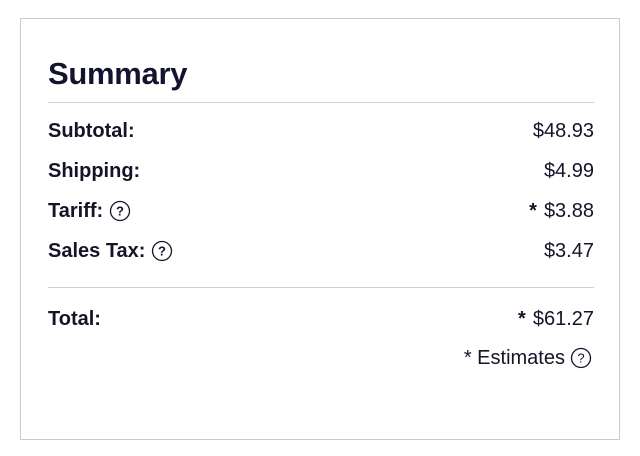 The width and height of the screenshot is (640, 456). What do you see at coordinates (568, 211) in the screenshot?
I see `tariff-value: $3.88` at bounding box center [568, 211].